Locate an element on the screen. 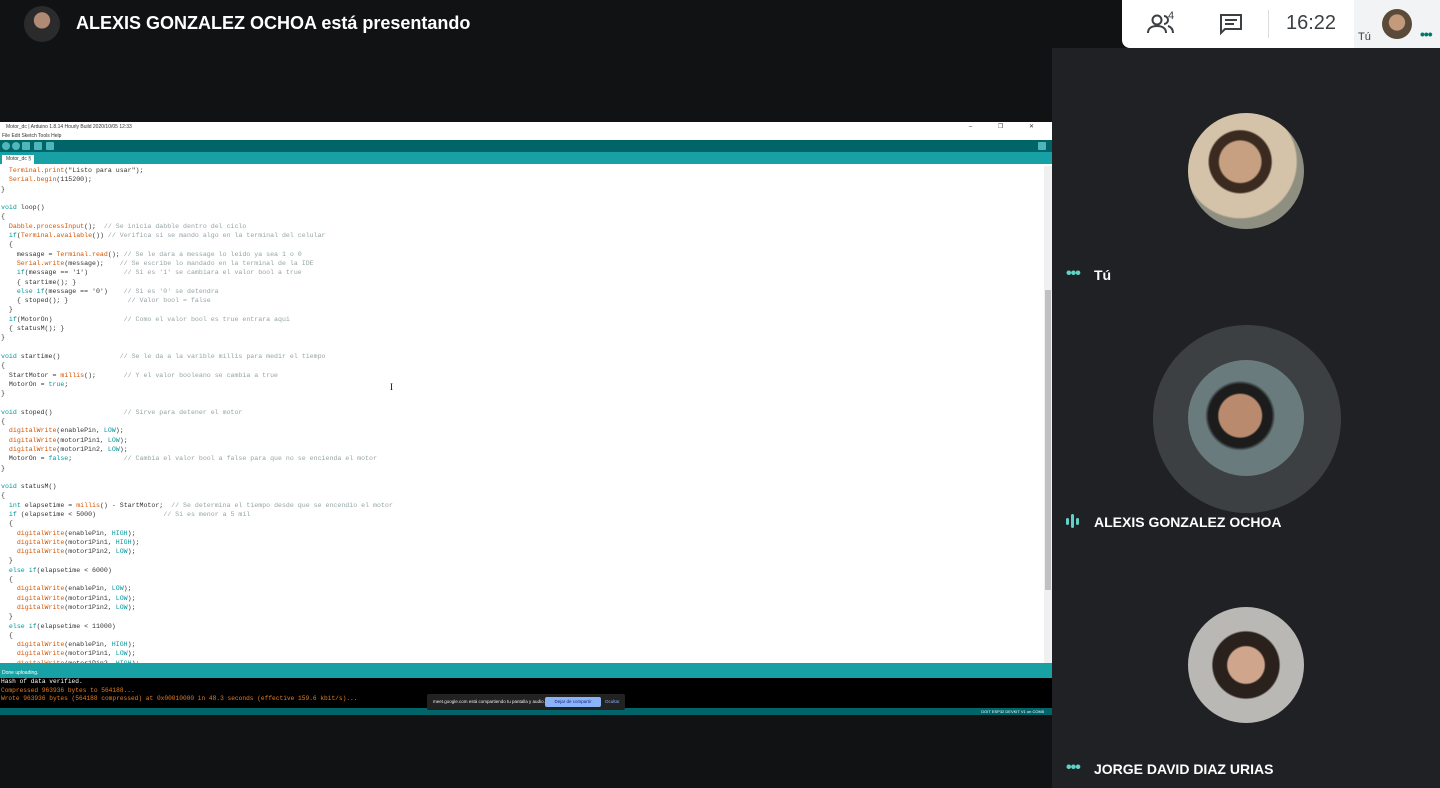  text-cursor-icon: I is located at coordinates (391, 387).